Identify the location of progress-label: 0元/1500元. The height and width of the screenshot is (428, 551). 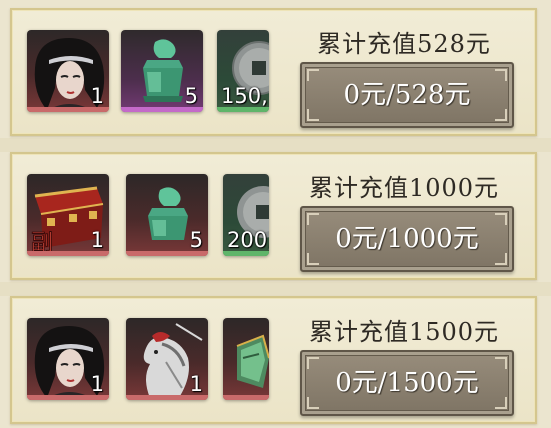
(407, 383).